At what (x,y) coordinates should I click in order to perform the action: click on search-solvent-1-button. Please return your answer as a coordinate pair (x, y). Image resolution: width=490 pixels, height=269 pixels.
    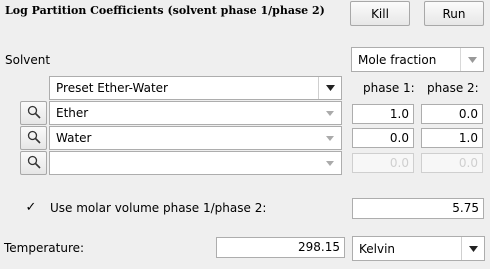
    Looking at the image, I should click on (33, 113).